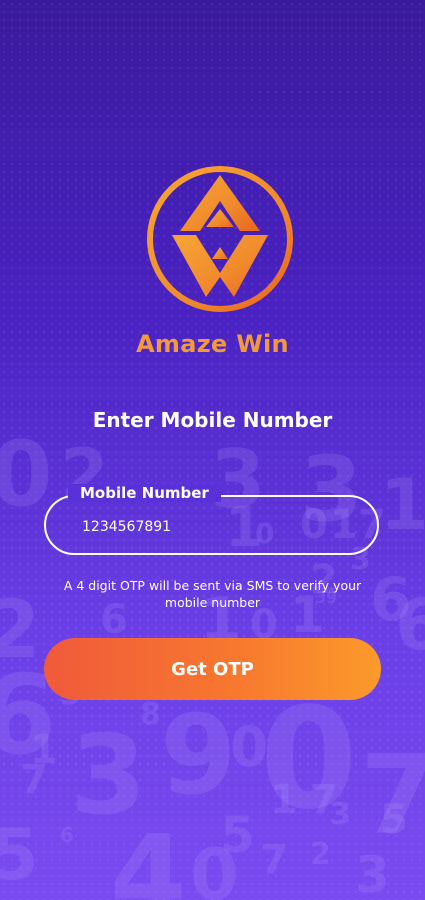 This screenshot has height=900, width=425. Describe the element at coordinates (220, 239) in the screenshot. I see `amaze-win-logo-icon` at that location.